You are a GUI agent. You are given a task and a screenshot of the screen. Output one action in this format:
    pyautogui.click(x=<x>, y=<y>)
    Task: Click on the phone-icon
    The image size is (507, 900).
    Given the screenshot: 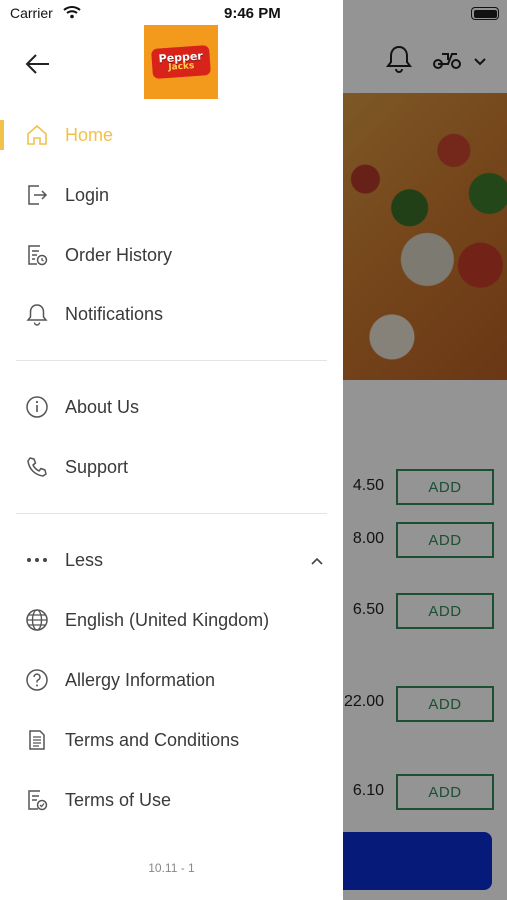 What is the action you would take?
    pyautogui.click(x=37, y=467)
    